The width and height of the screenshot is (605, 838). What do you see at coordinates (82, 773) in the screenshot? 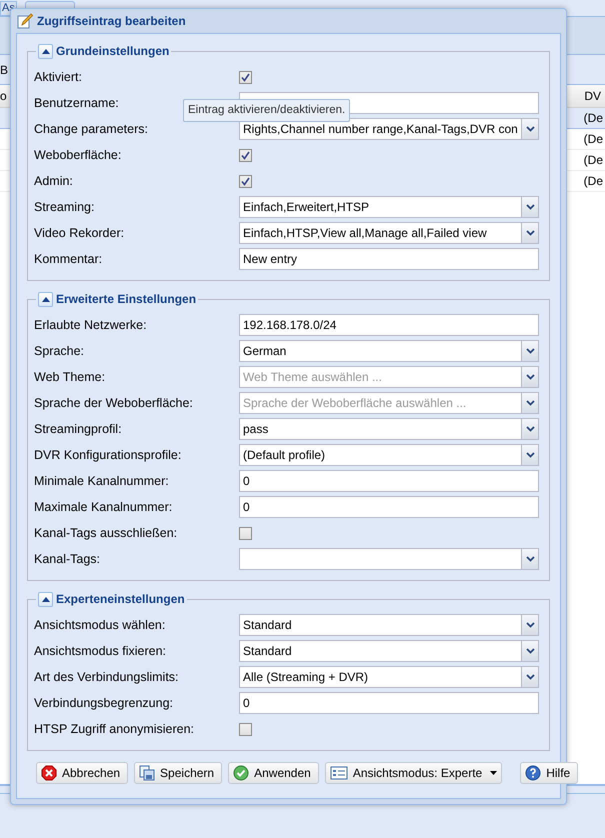
I see `dialog-button: Abbrechen` at bounding box center [82, 773].